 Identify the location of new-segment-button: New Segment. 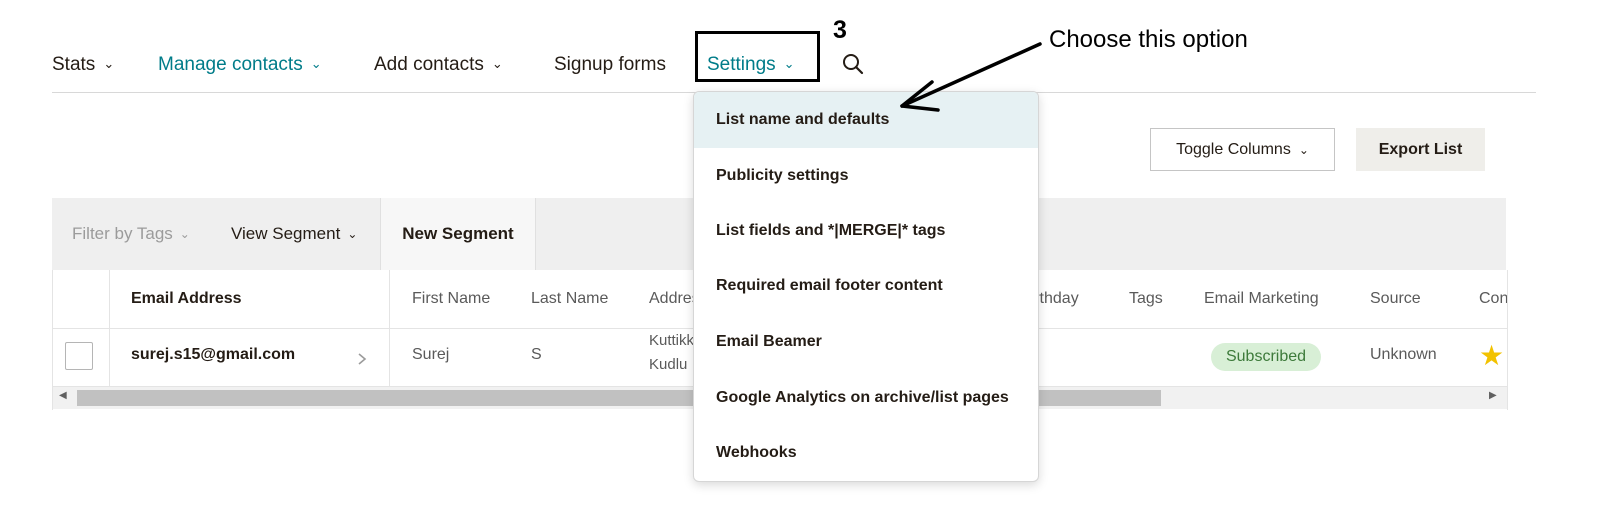
(458, 234).